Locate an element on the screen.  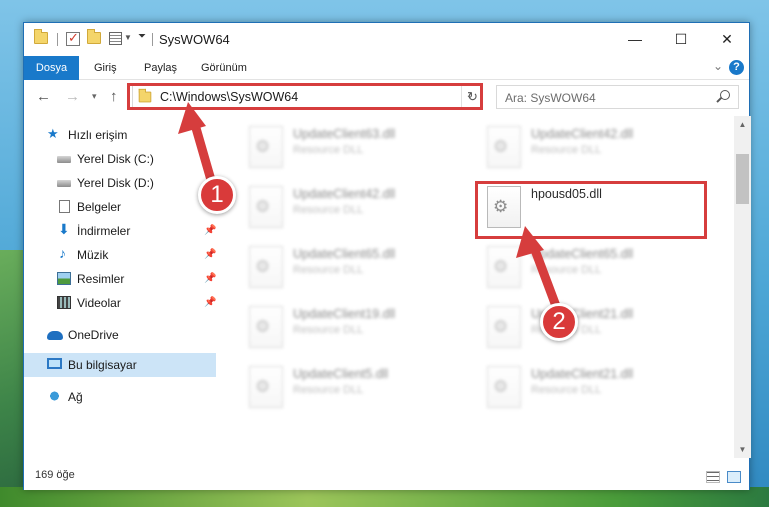
list-item: UpdateClient63.dll Resource DLL is located at coordinates (351, 150).